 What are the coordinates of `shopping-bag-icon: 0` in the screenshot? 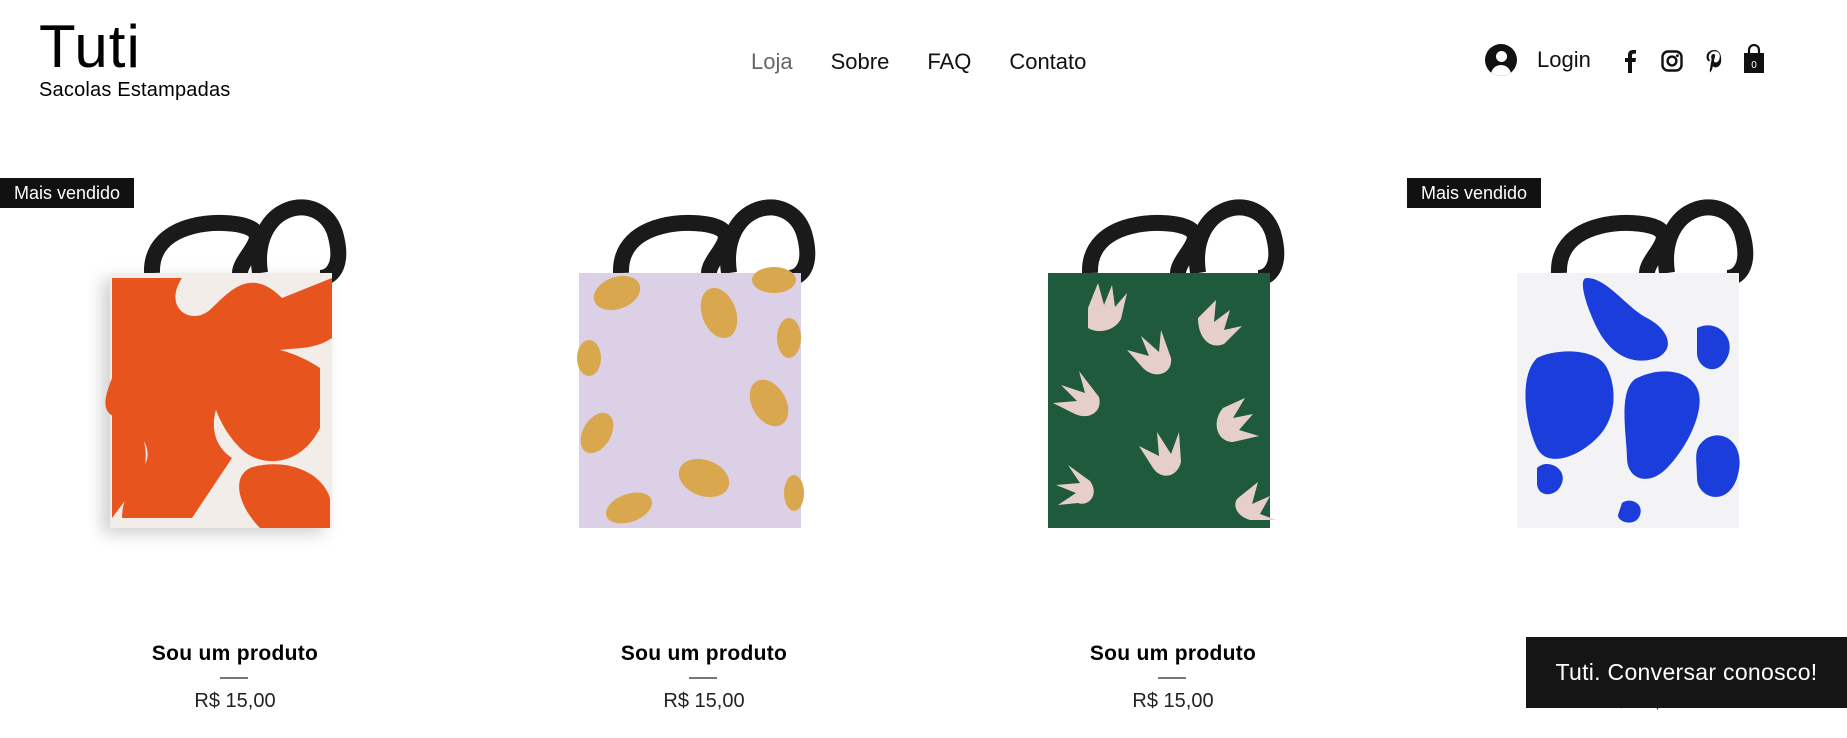 It's located at (1754, 58).